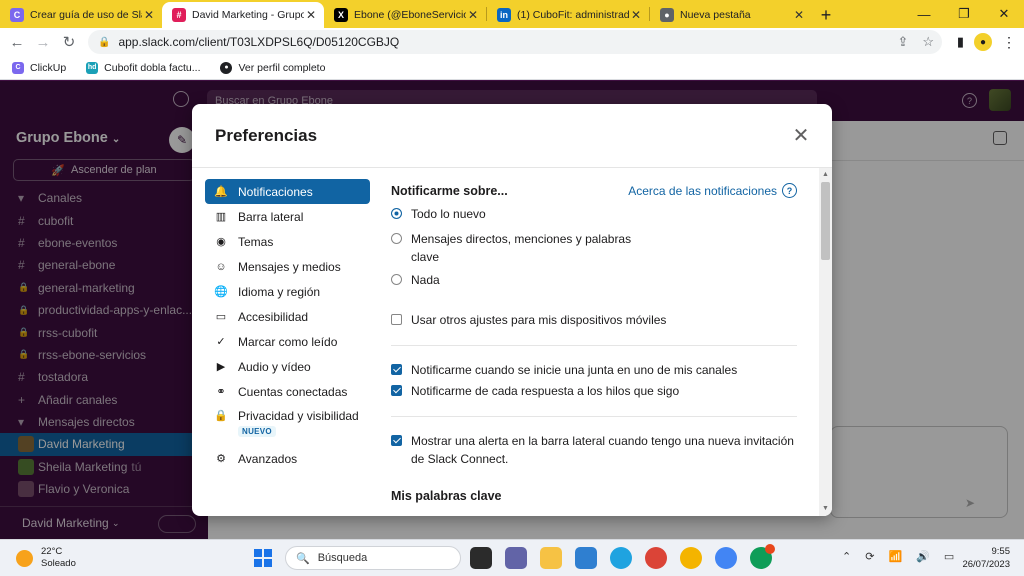 Image resolution: width=1024 pixels, height=576 pixels. I want to click on scroll-down-icon: ▼, so click(825, 508).